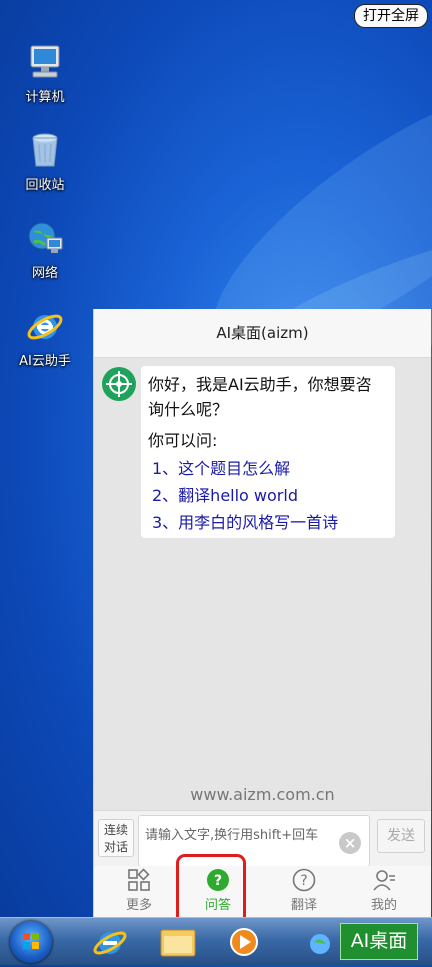 This screenshot has height=967, width=432. What do you see at coordinates (45, 97) in the screenshot?
I see `desktop-icon-label: 计算机` at bounding box center [45, 97].